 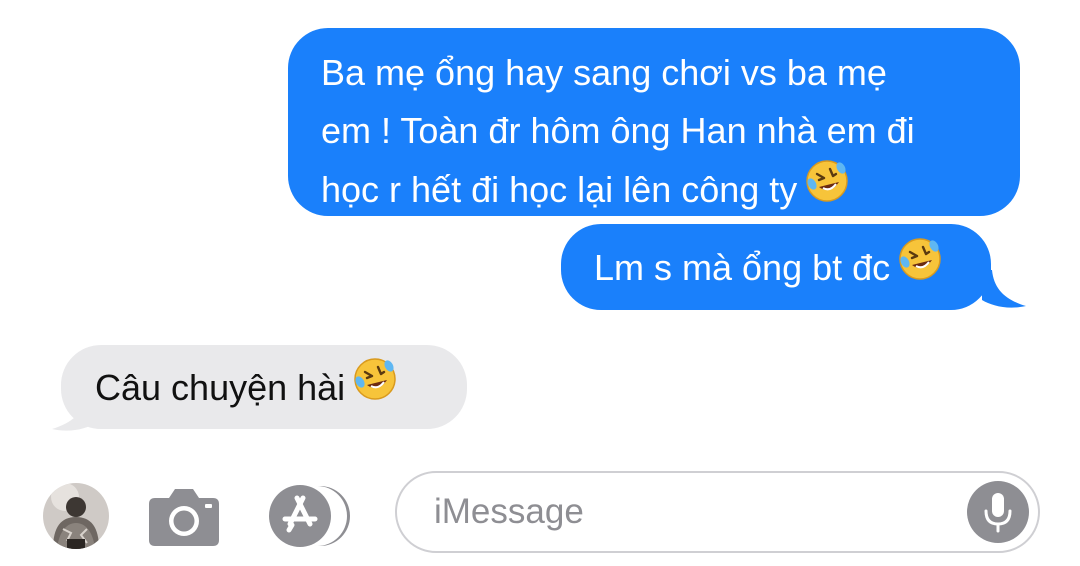 I want to click on message-text-line: học r hết đi học lại lên công ty, so click(x=655, y=192).